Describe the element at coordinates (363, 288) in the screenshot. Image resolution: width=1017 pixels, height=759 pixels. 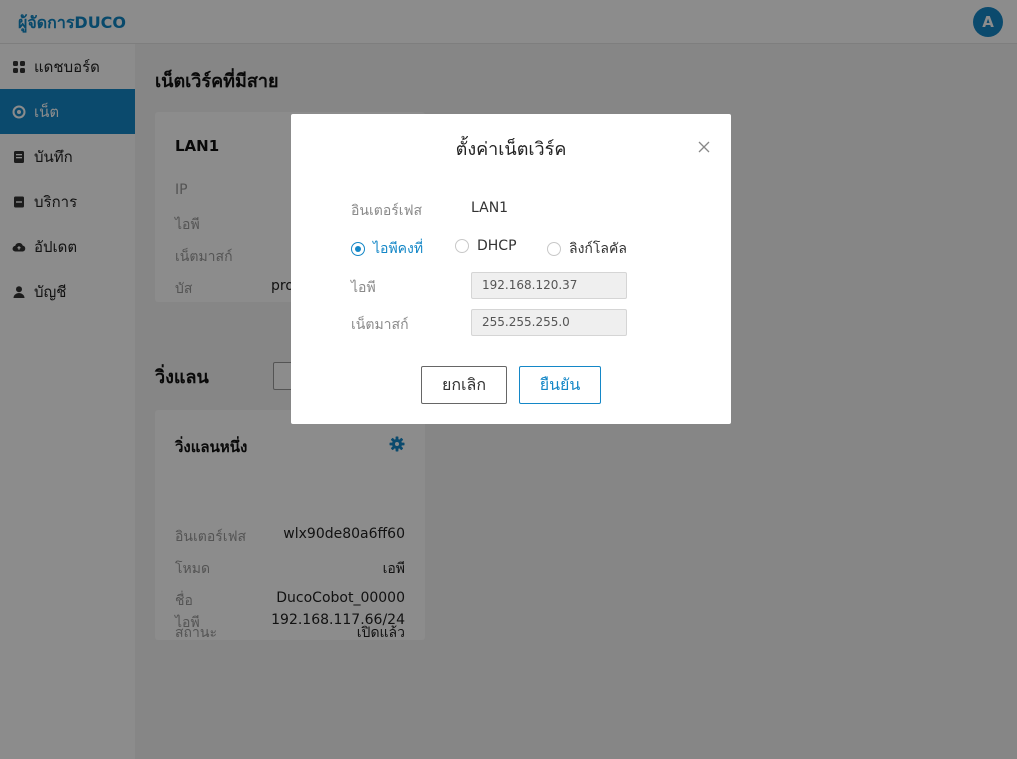
I see `ip-label: ไอพี` at that location.